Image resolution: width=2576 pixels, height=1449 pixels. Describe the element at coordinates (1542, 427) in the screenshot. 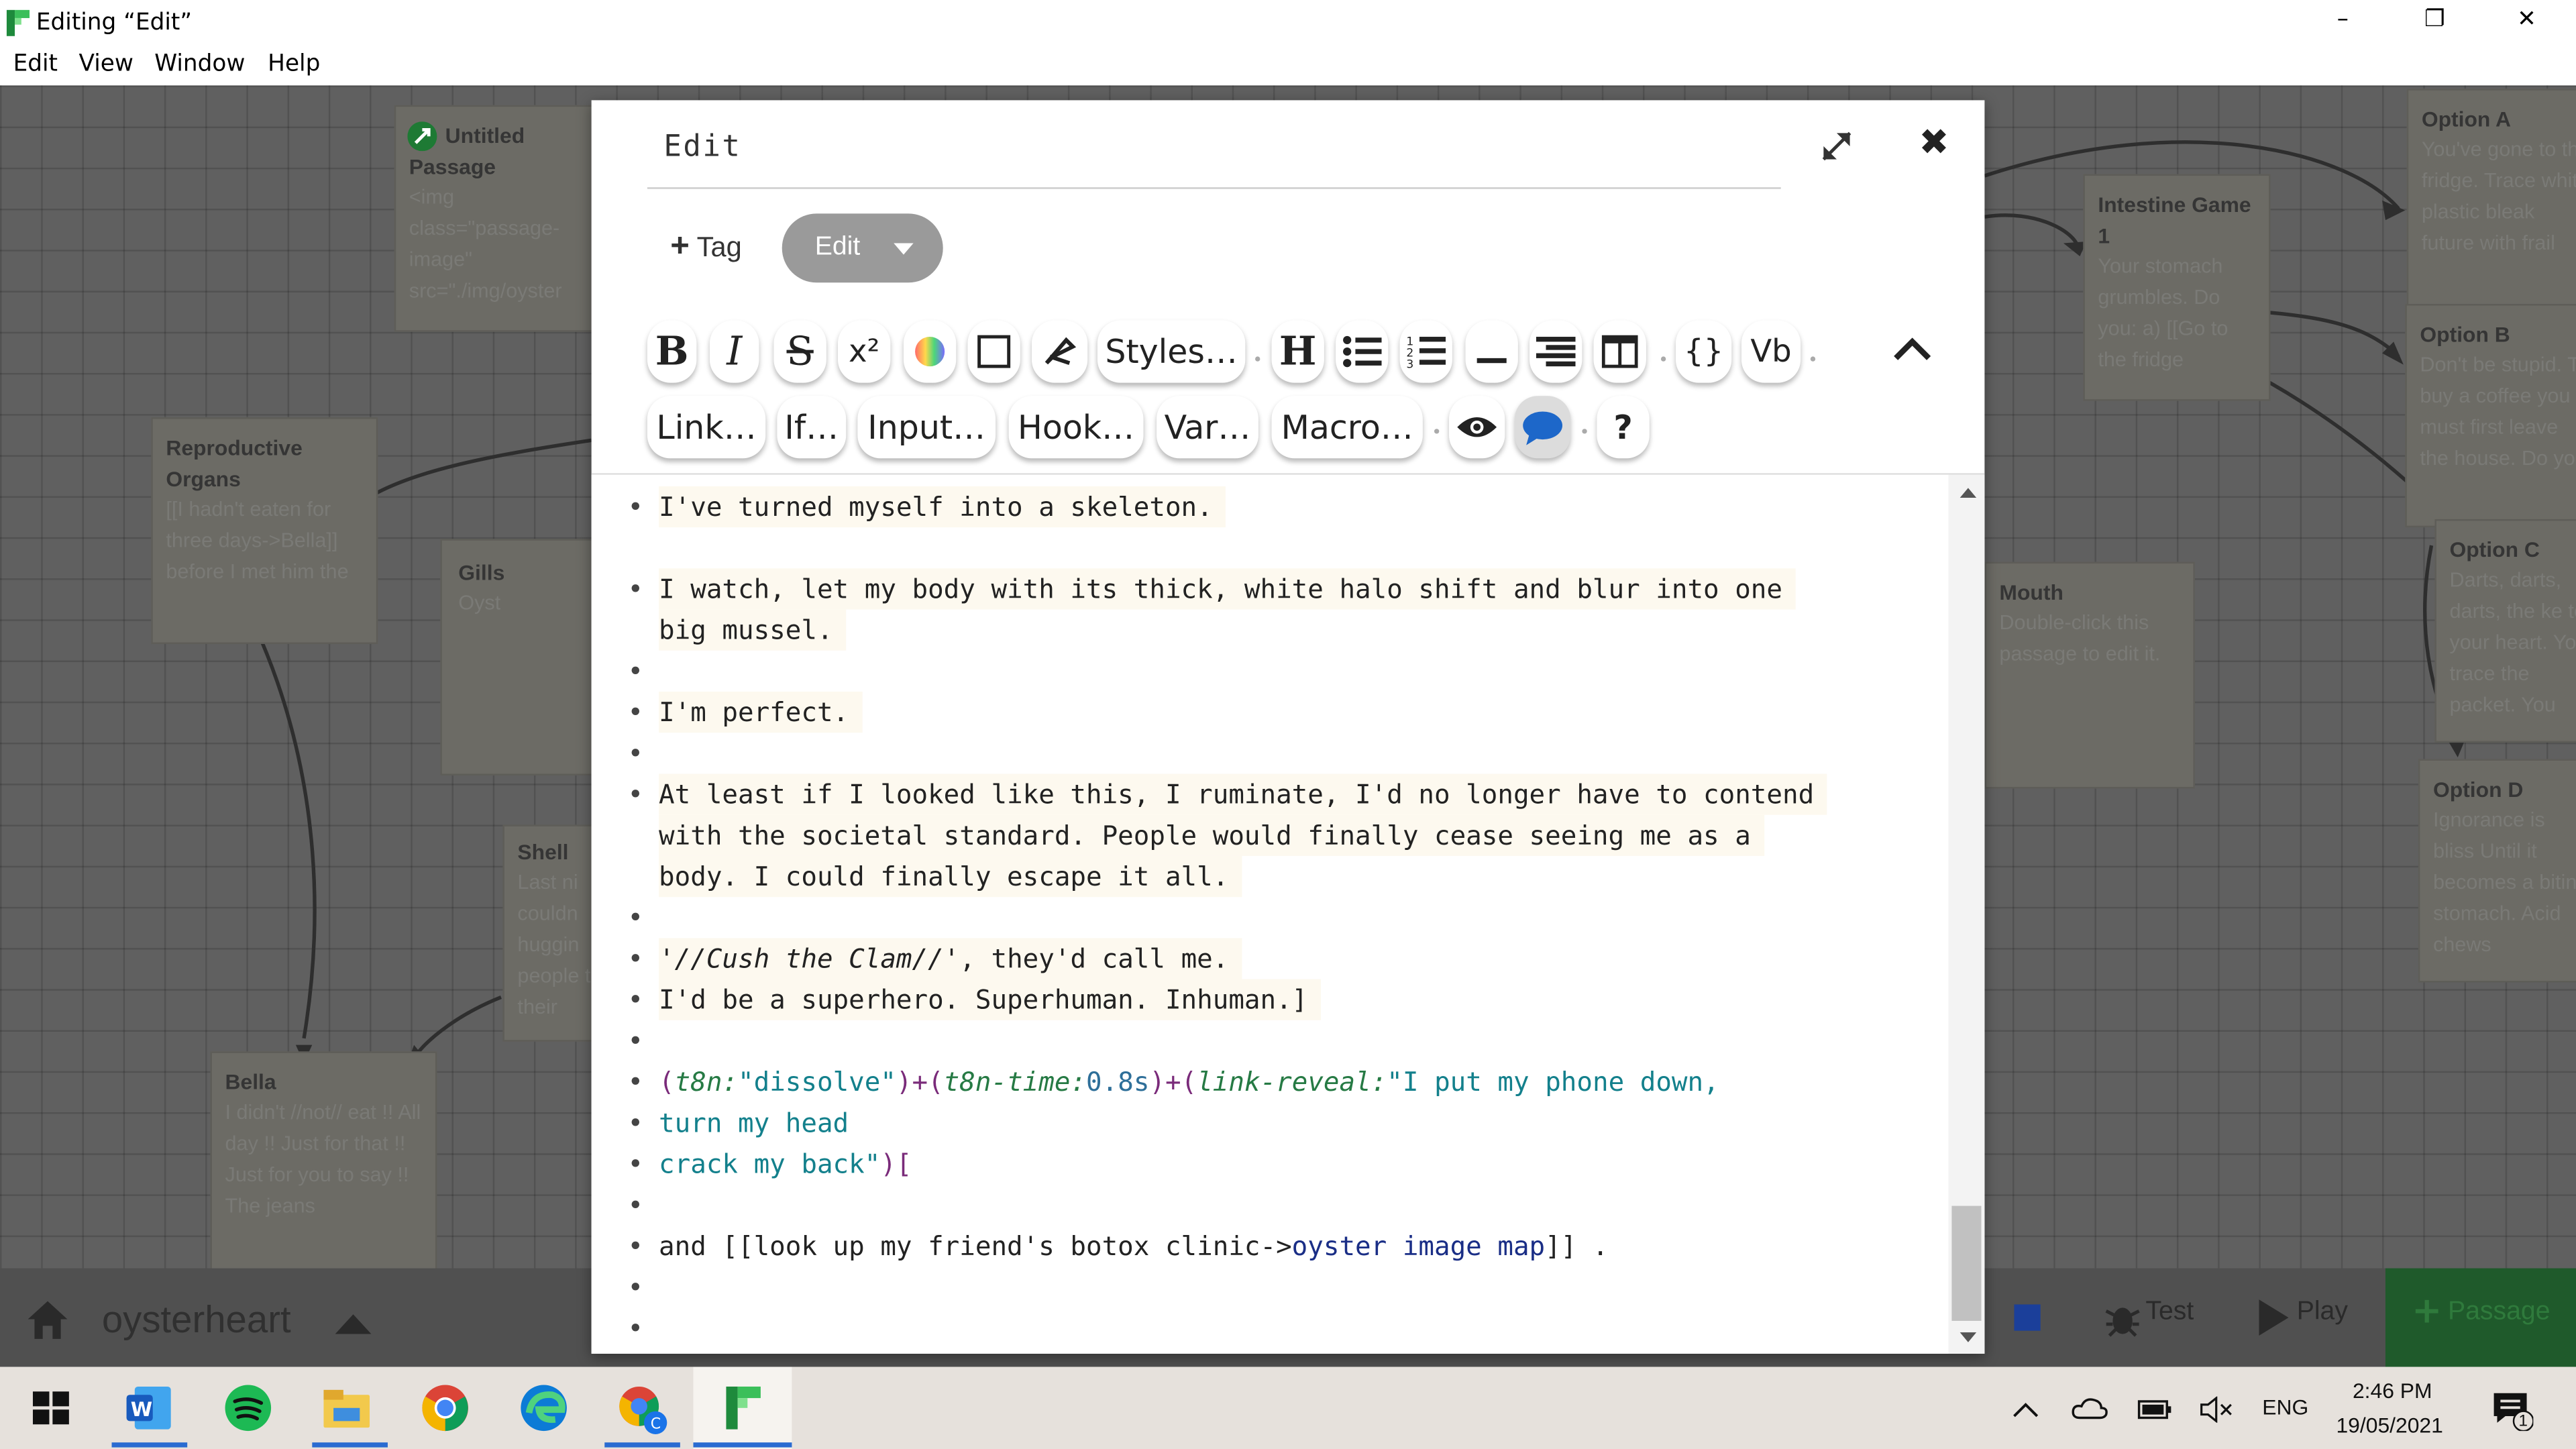

I see `comment-button` at that location.